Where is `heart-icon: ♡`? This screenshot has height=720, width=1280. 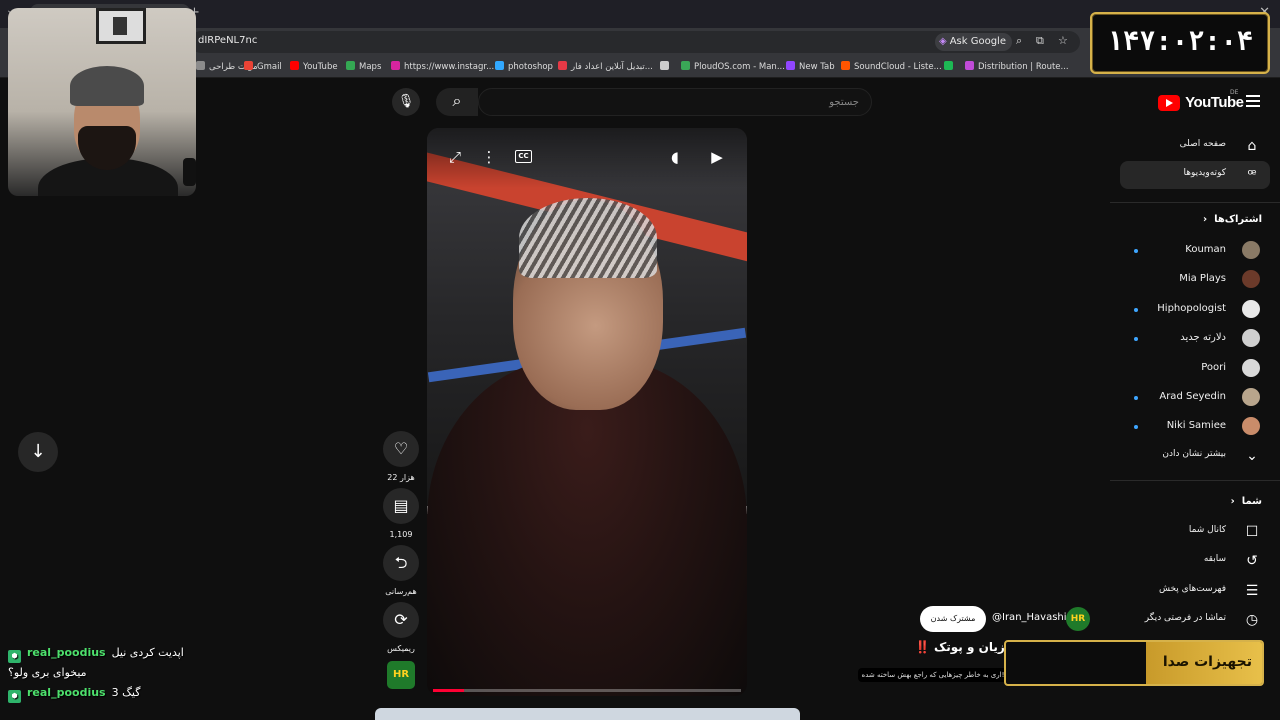
heart-icon: ♡ is located at coordinates (401, 448).